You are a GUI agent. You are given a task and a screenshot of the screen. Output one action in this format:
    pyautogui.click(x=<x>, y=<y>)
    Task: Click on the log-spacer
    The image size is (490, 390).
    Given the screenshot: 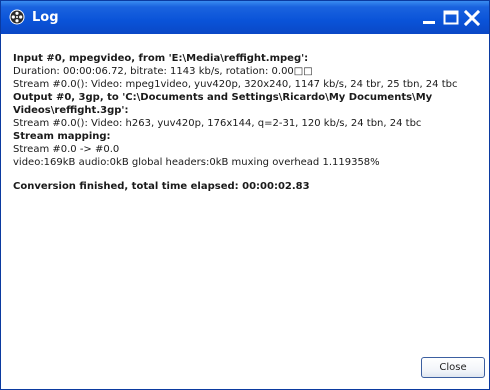 What is the action you would take?
    pyautogui.click(x=248, y=174)
    